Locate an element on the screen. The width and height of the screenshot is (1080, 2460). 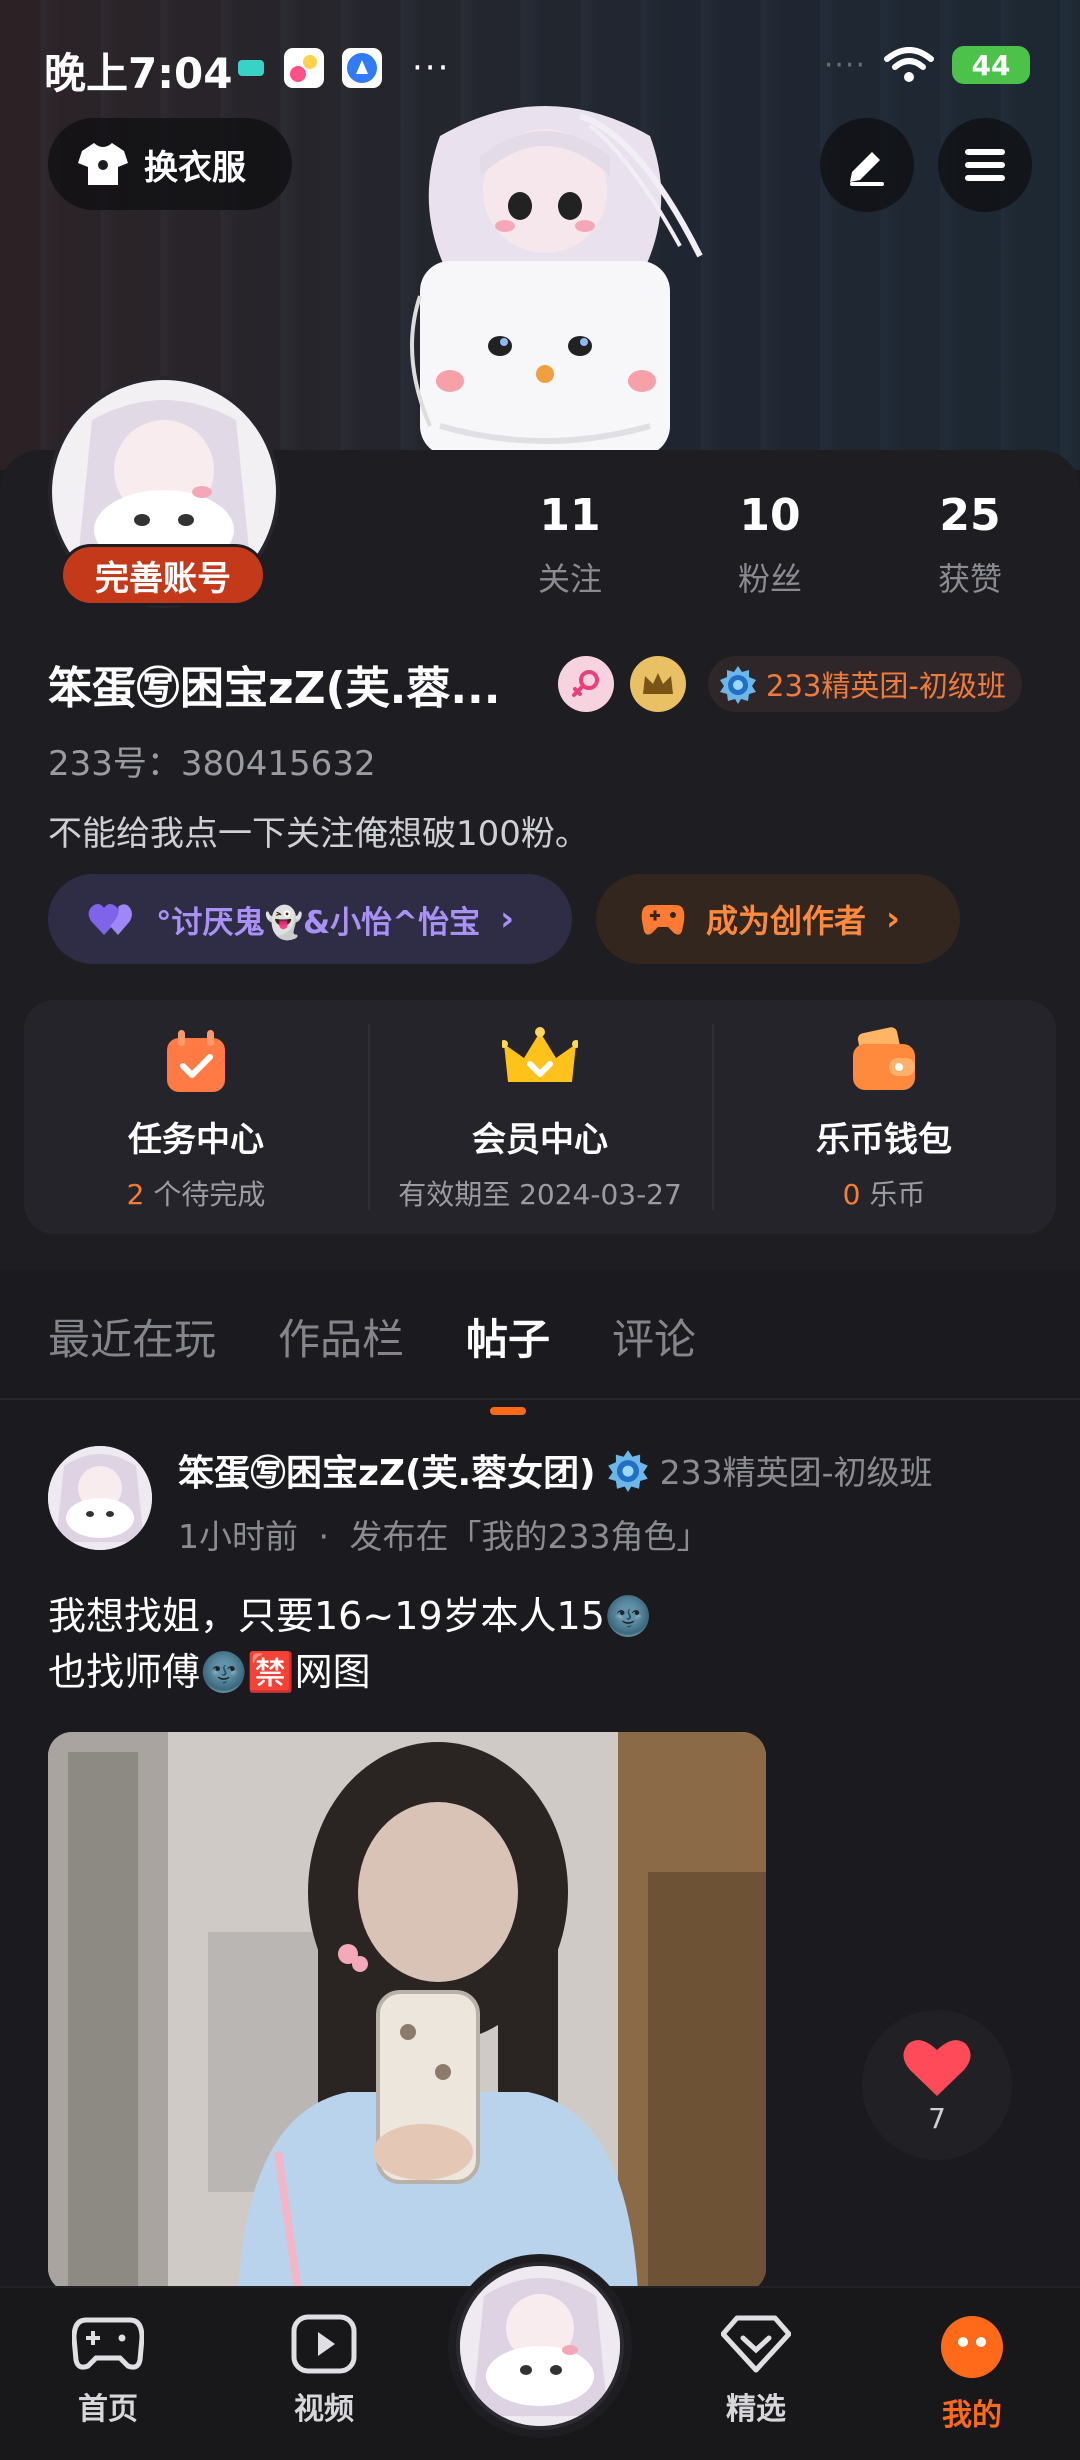
like-count: 7 is located at coordinates (937, 2118).